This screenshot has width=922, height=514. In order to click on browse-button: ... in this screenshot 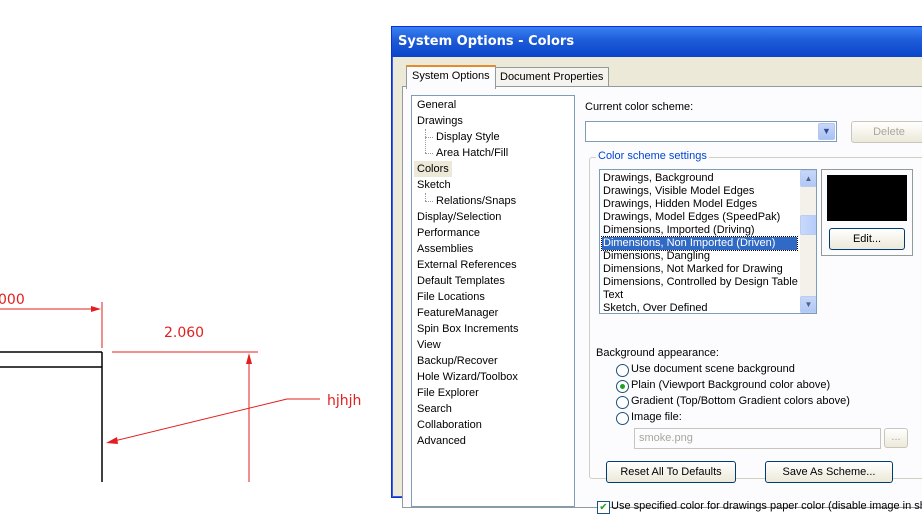, I will do `click(896, 438)`.